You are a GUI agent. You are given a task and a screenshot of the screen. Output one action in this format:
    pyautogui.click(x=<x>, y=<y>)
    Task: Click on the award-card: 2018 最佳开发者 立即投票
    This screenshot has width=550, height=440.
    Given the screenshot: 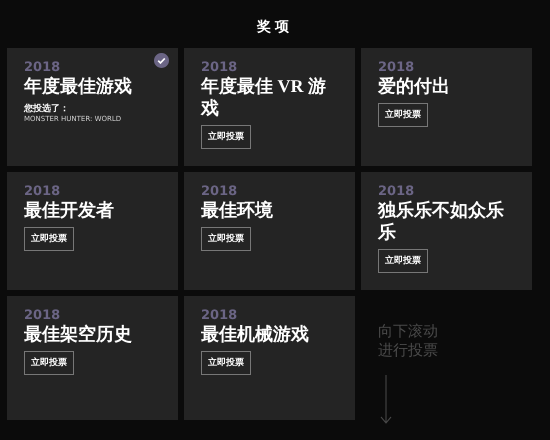 What is the action you would take?
    pyautogui.click(x=92, y=231)
    